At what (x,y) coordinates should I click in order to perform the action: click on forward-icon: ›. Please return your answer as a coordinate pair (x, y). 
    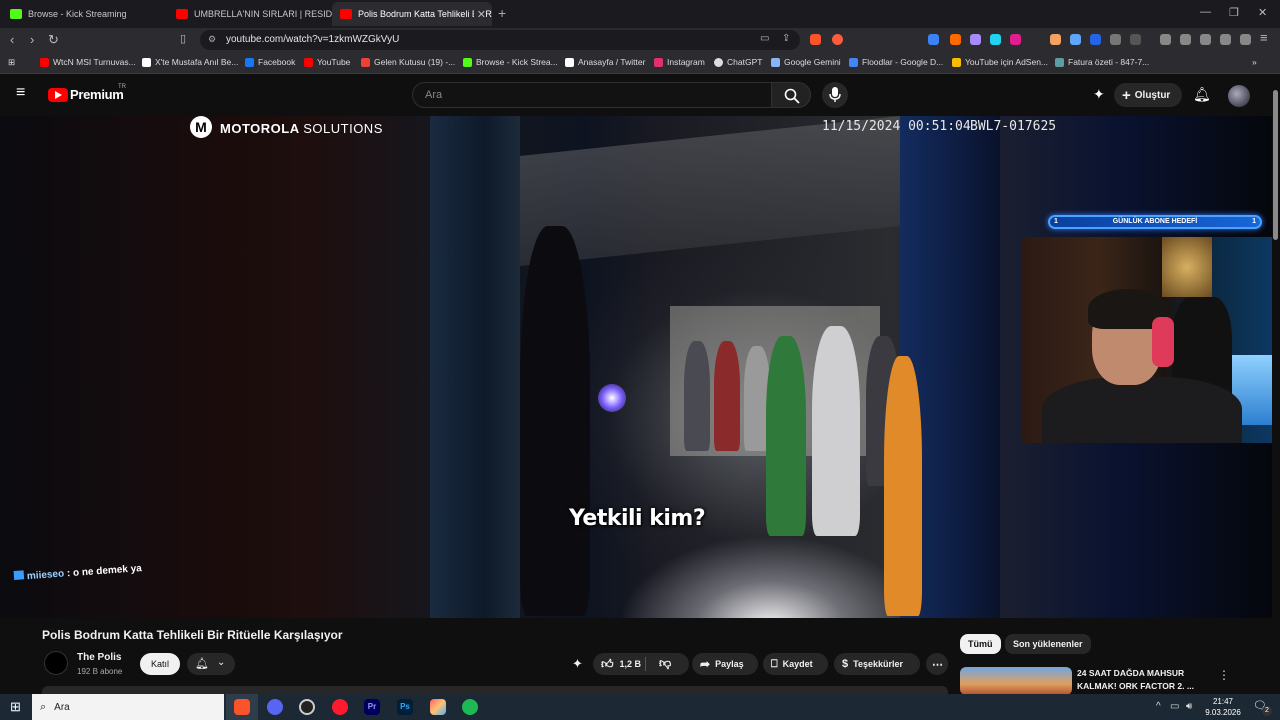
    Looking at the image, I should click on (32, 39).